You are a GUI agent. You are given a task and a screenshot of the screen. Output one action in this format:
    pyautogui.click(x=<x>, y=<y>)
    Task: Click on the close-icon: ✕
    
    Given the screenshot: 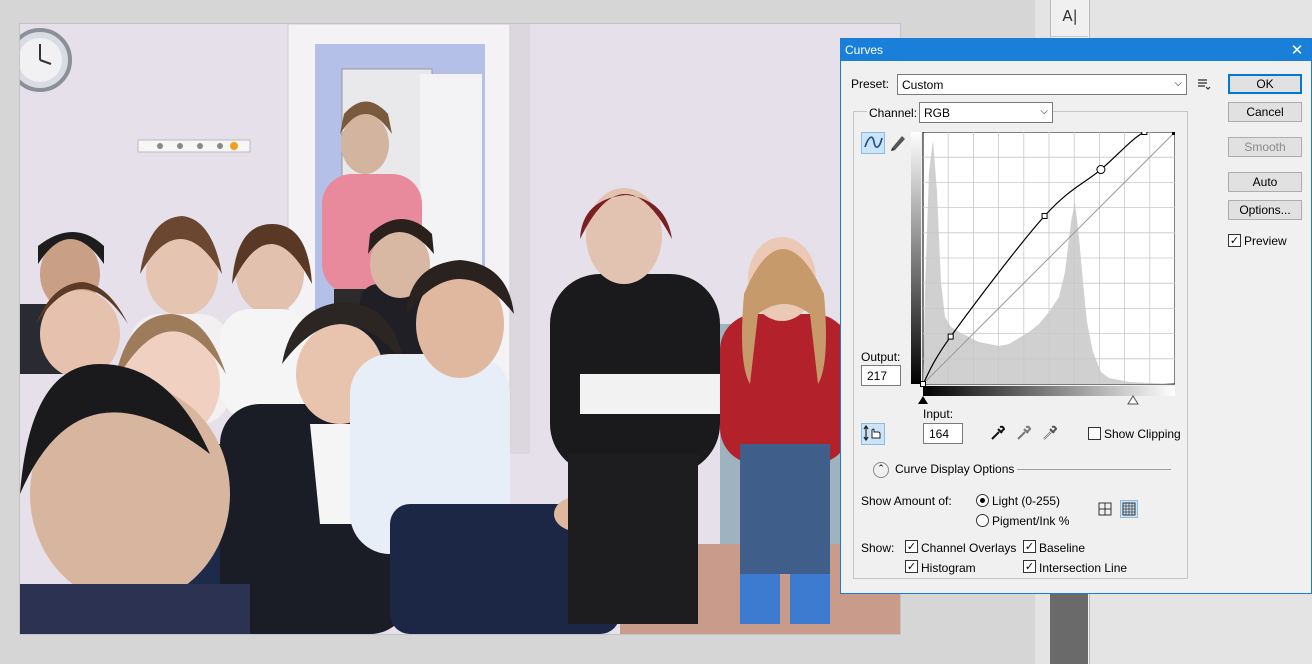 What is the action you would take?
    pyautogui.click(x=1297, y=50)
    